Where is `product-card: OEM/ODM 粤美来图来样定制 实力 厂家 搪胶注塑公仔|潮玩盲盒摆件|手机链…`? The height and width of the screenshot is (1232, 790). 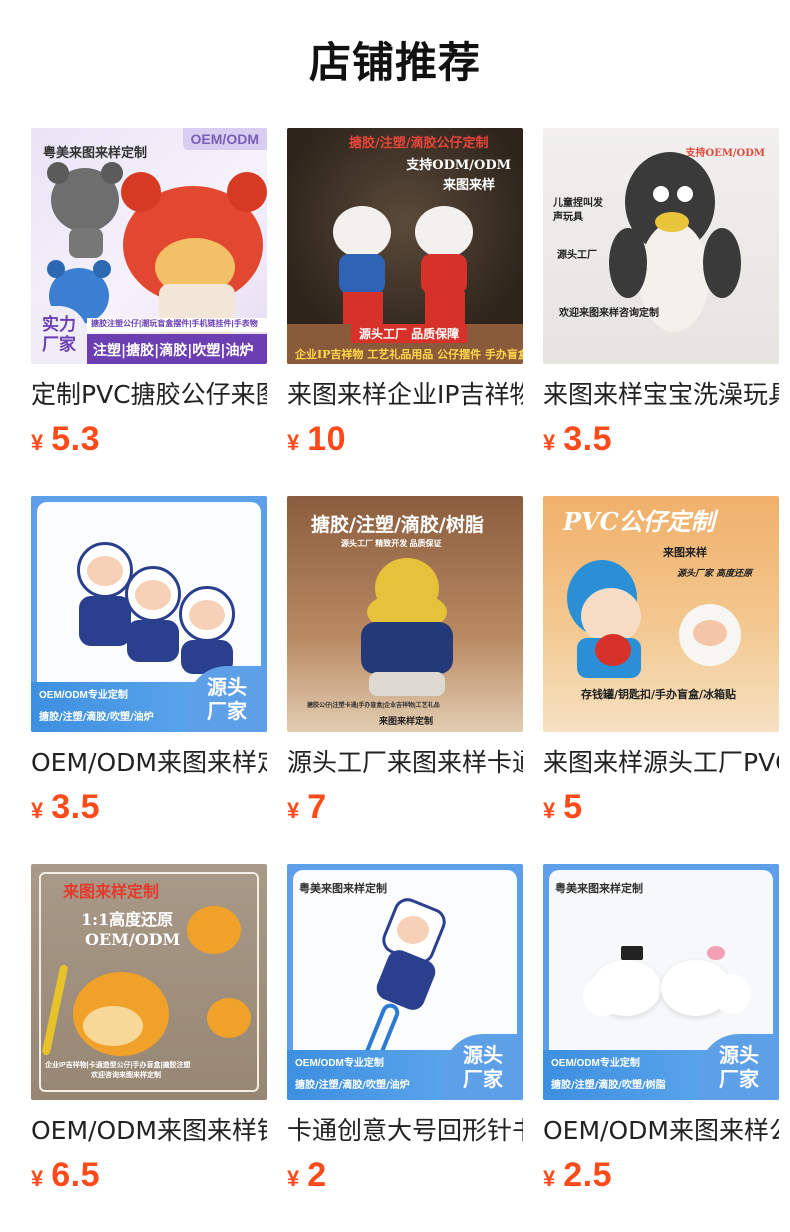
product-card: OEM/ODM 粤美来图来样定制 实力 厂家 搪胶注塑公仔|潮玩盲盒摆件|手机链… is located at coordinates (149, 300).